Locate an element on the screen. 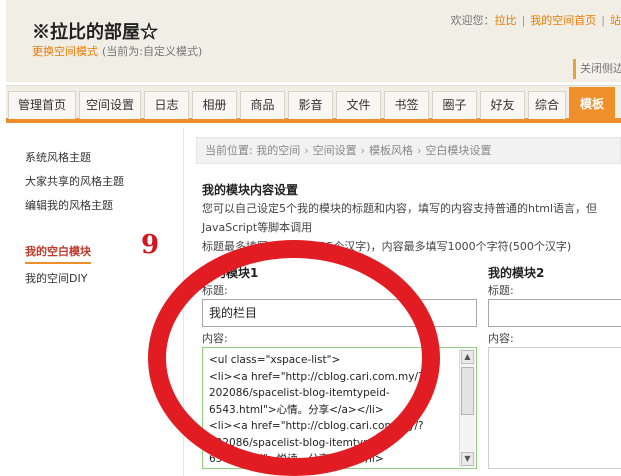 Image resolution: width=621 pixels, height=476 pixels. breadcrumb-item: 当前位置: 我的空间 is located at coordinates (252, 150).